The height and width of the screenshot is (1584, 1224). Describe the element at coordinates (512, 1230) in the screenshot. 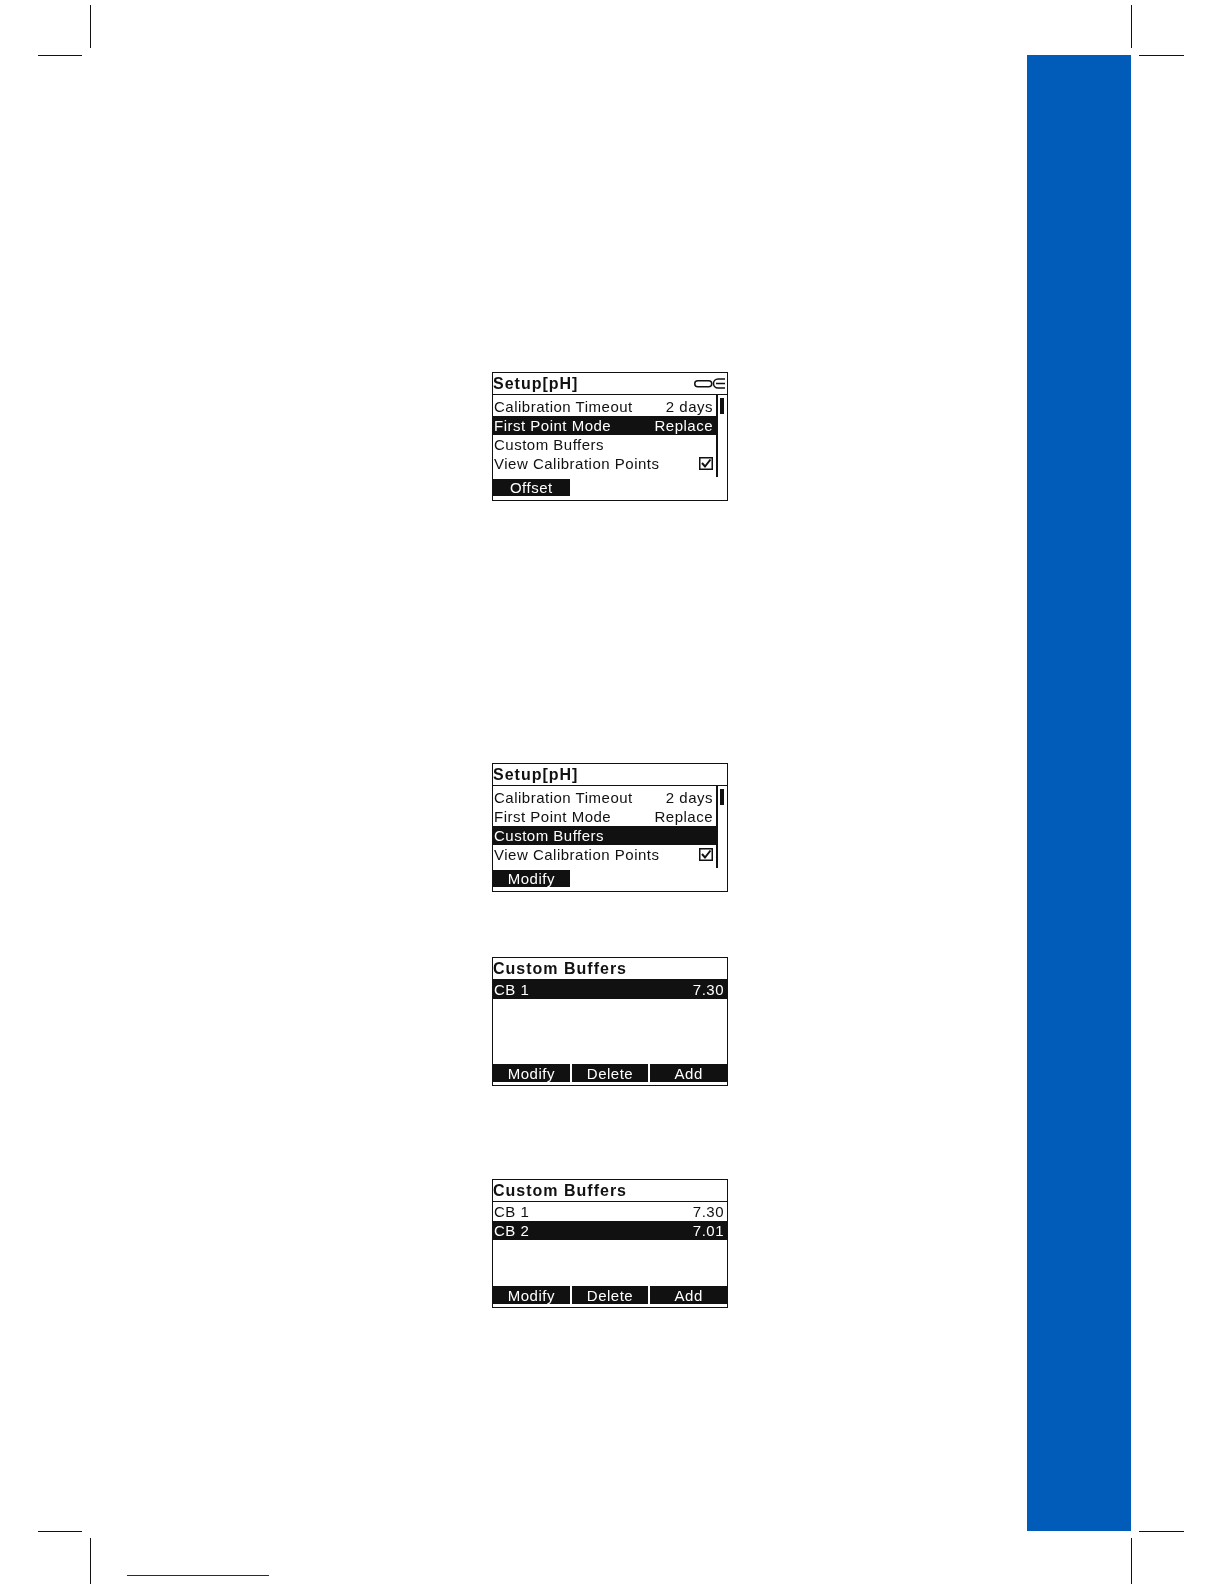

I see `row-label: CB 2` at that location.